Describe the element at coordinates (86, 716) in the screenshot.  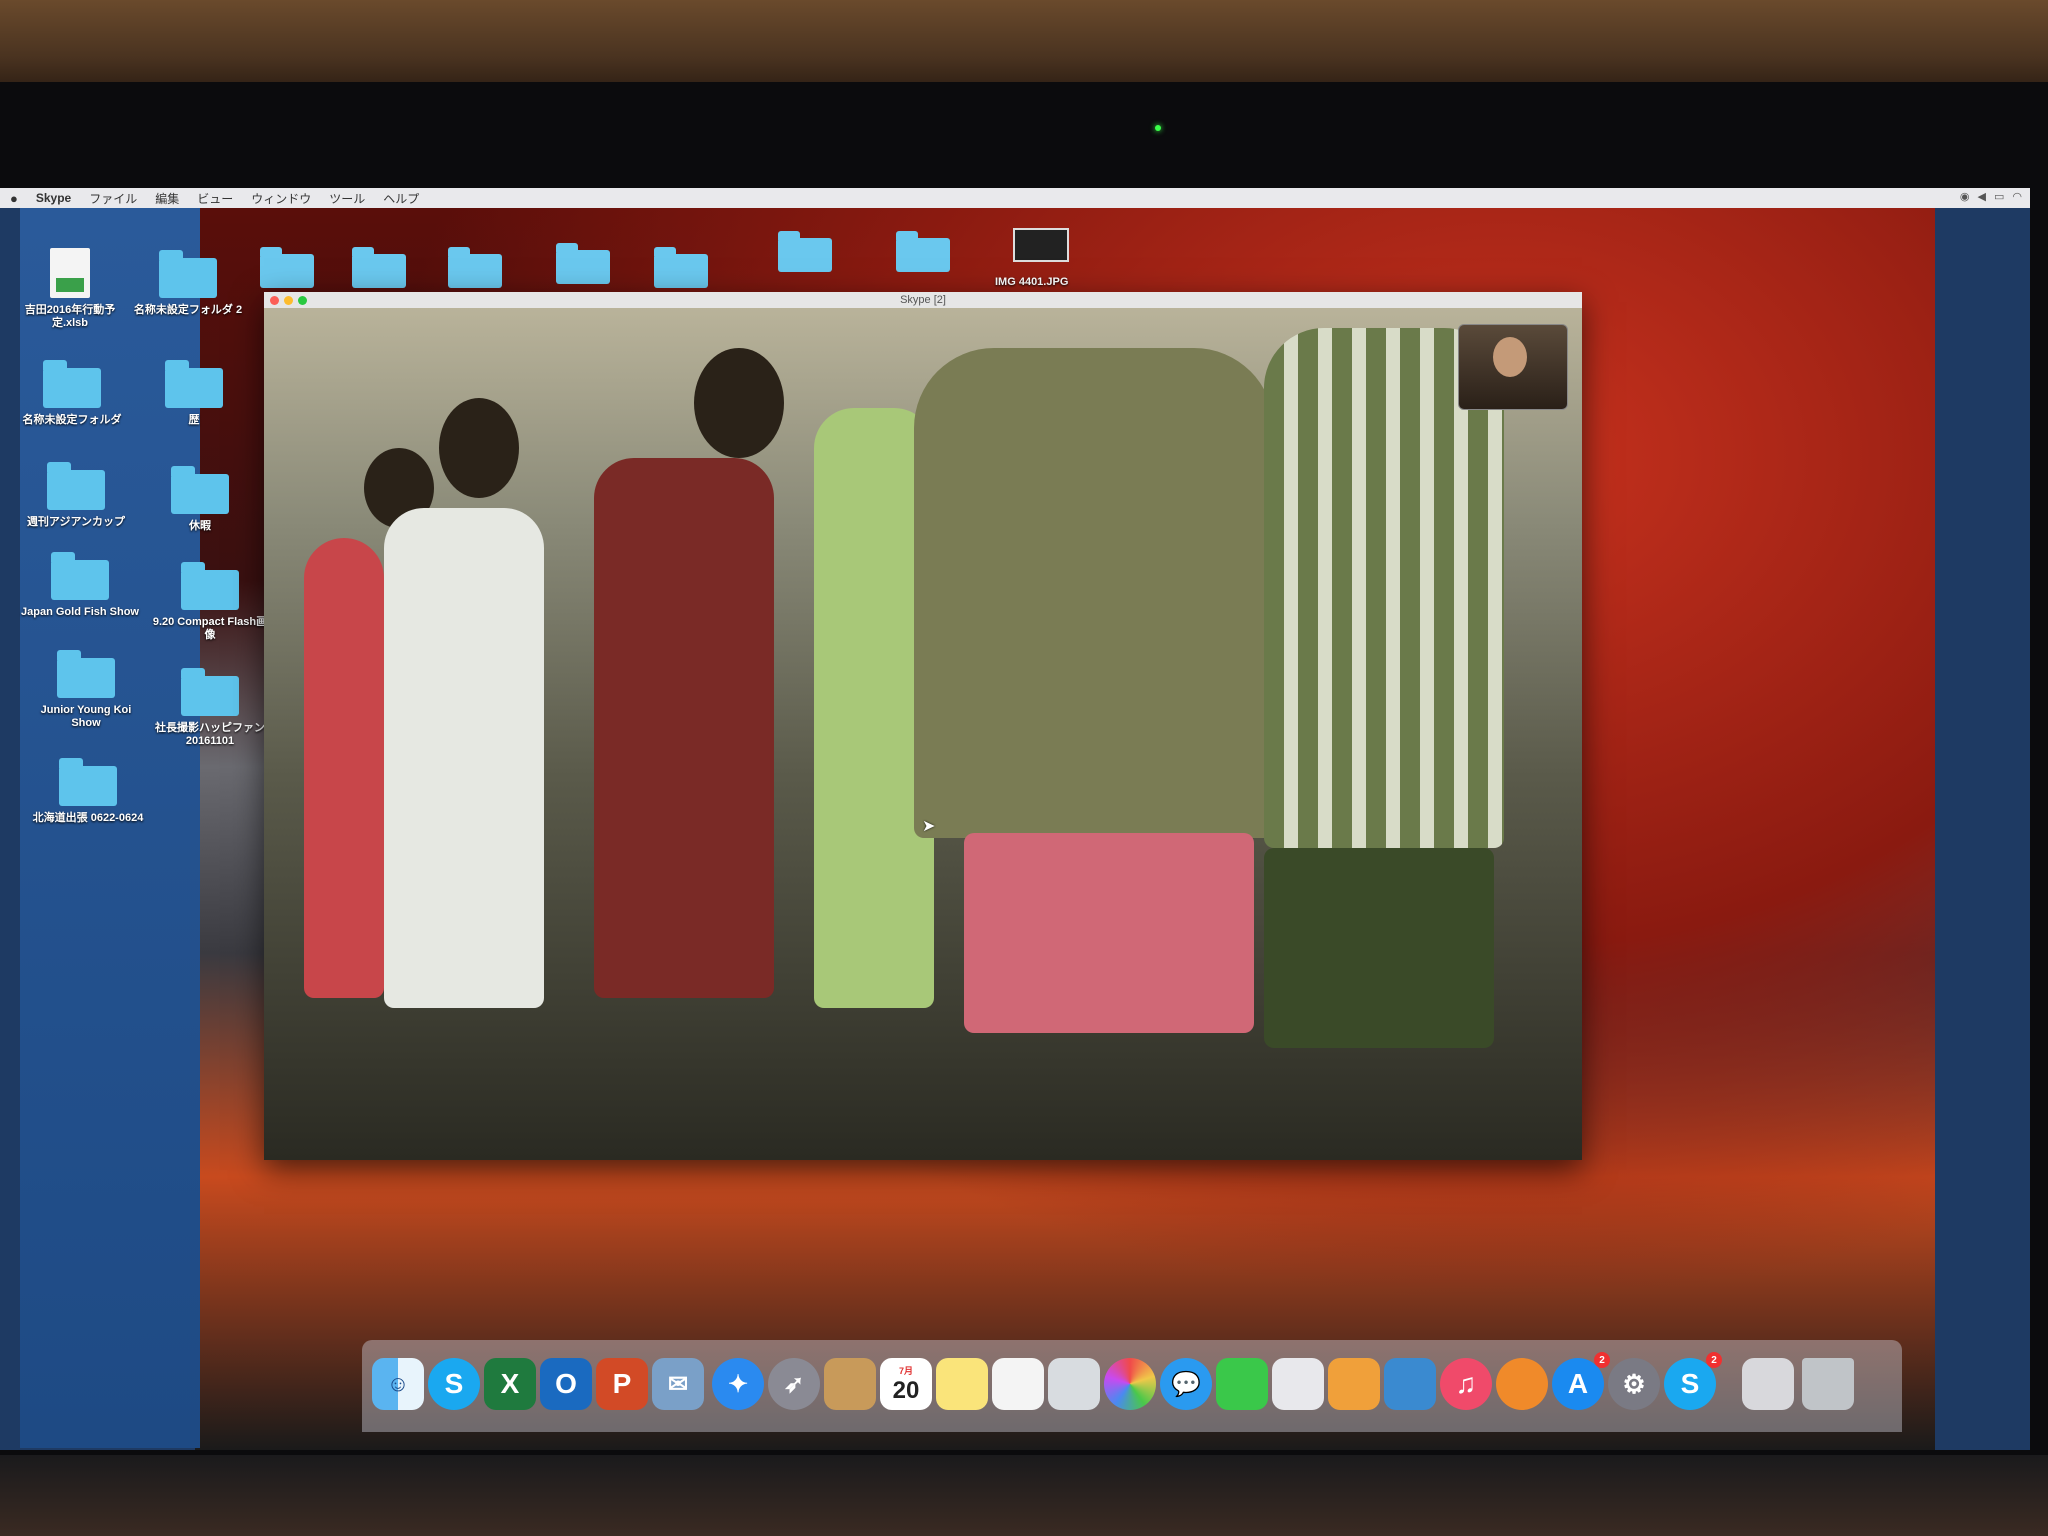
I see `desktop-icon-label: Junior Young Koi Show` at that location.